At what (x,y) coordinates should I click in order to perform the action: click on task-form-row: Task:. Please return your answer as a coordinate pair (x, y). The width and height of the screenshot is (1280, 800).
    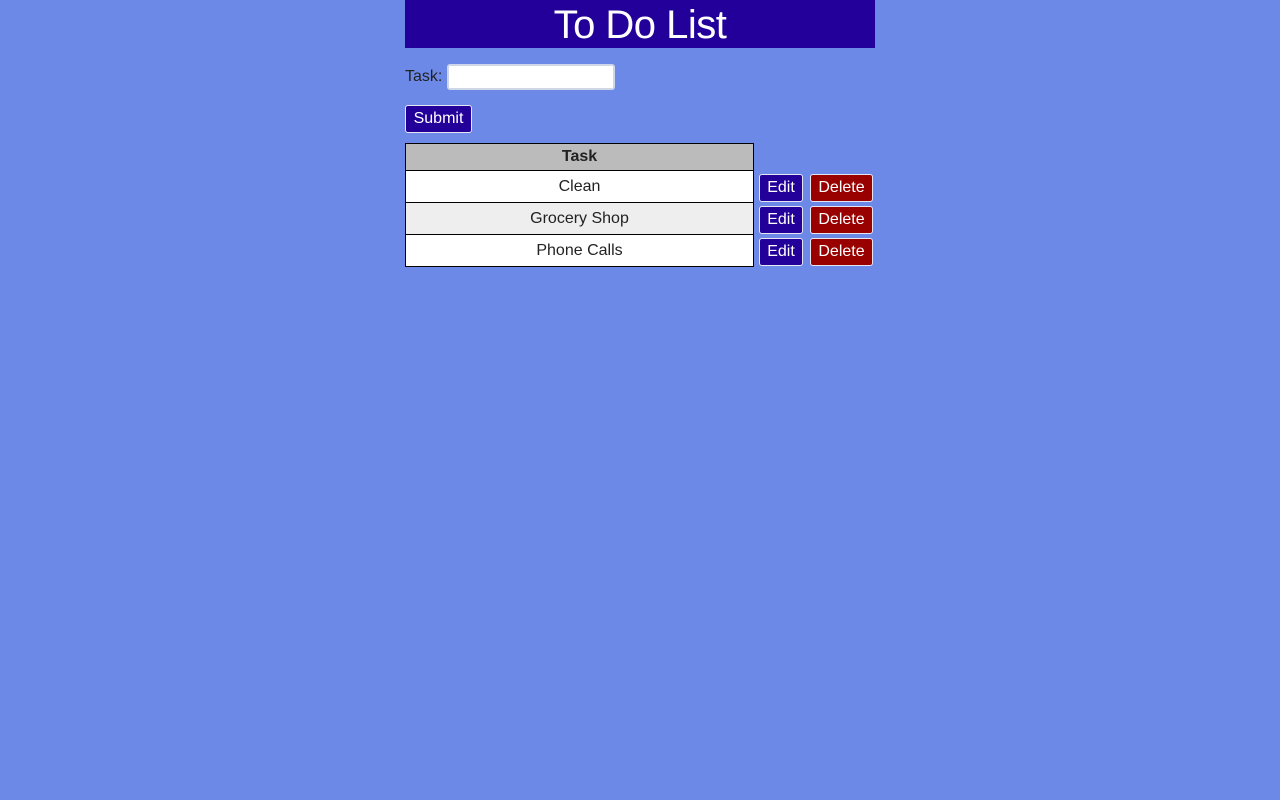
    Looking at the image, I should click on (640, 77).